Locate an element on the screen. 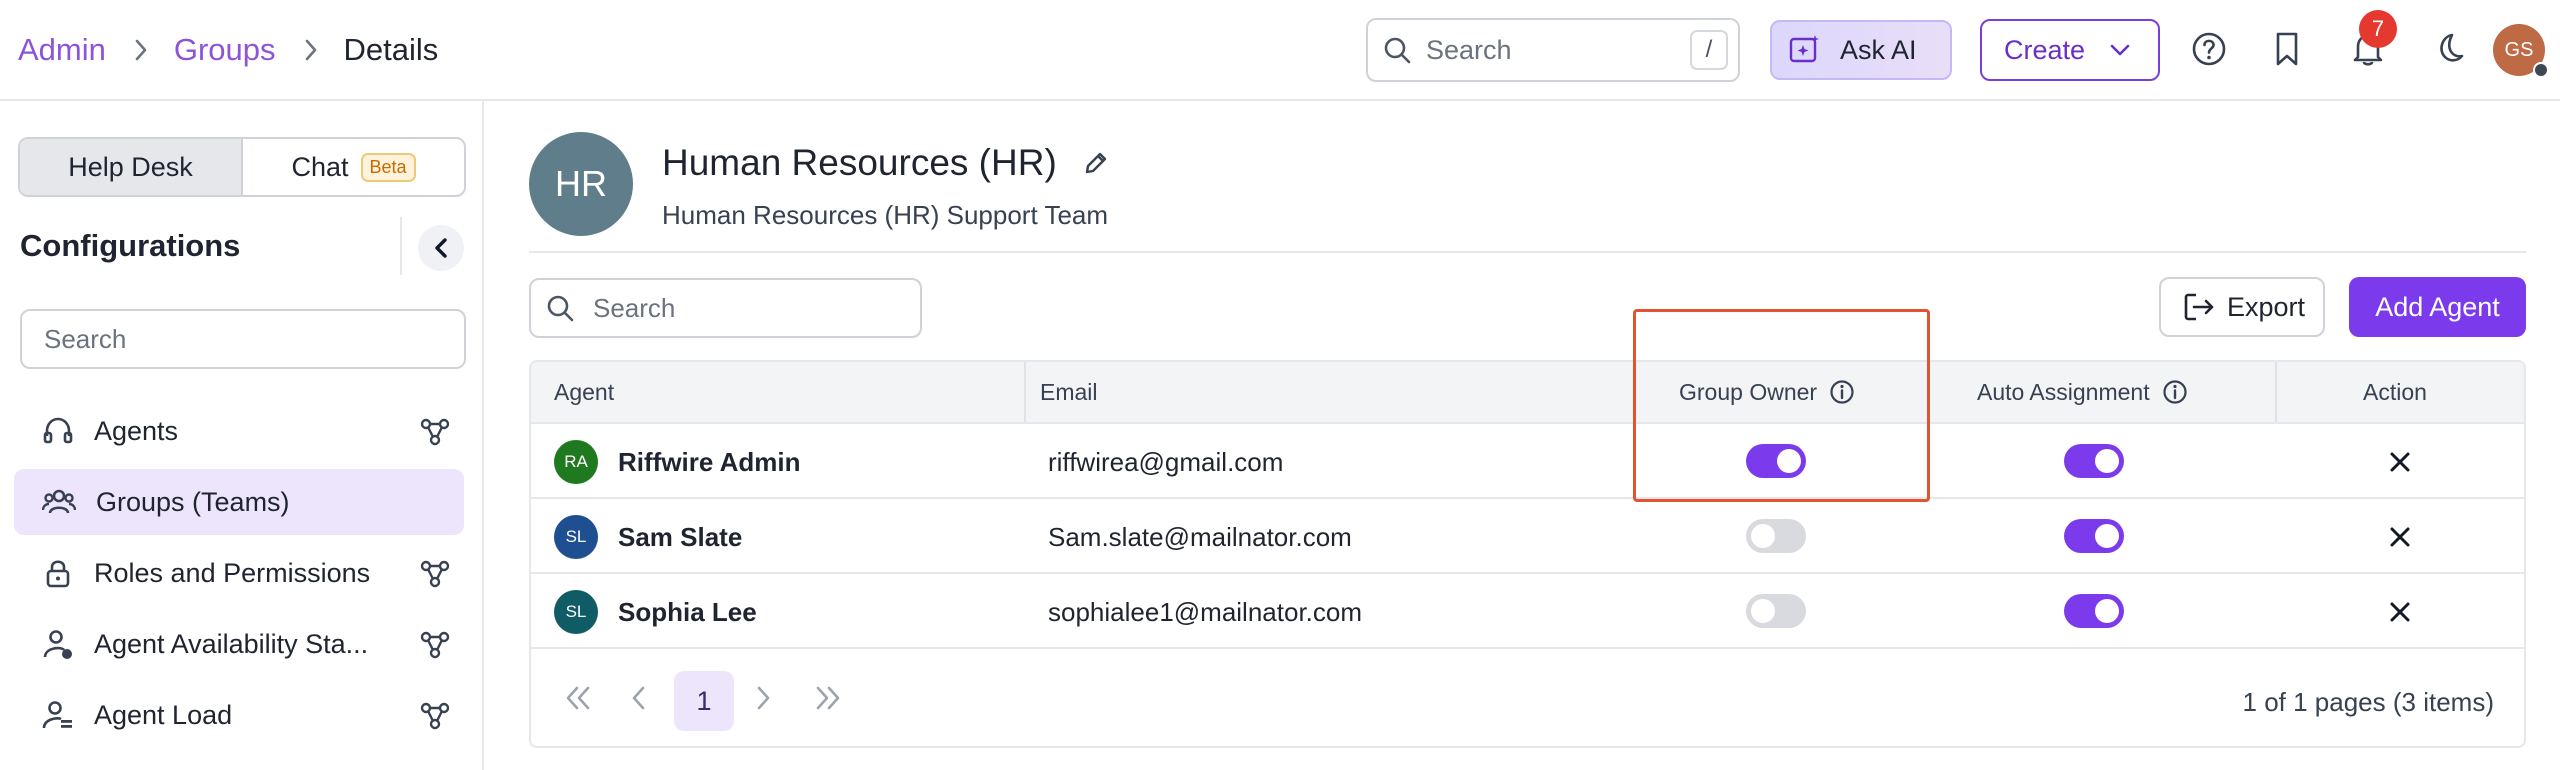 This screenshot has height=770, width=2560. group-description: Human Resources (HR) Support Team is located at coordinates (885, 215).